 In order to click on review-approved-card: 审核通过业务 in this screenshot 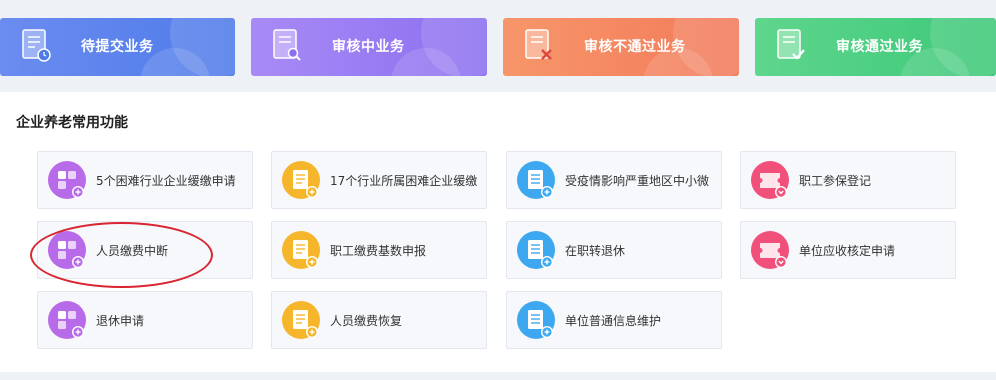, I will do `click(875, 47)`.